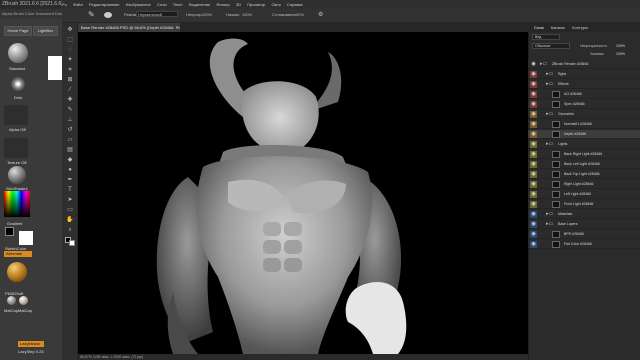 This screenshot has width=640, height=360. Describe the element at coordinates (238, 4) in the screenshot. I see `menu-item-3d: 3D` at that location.